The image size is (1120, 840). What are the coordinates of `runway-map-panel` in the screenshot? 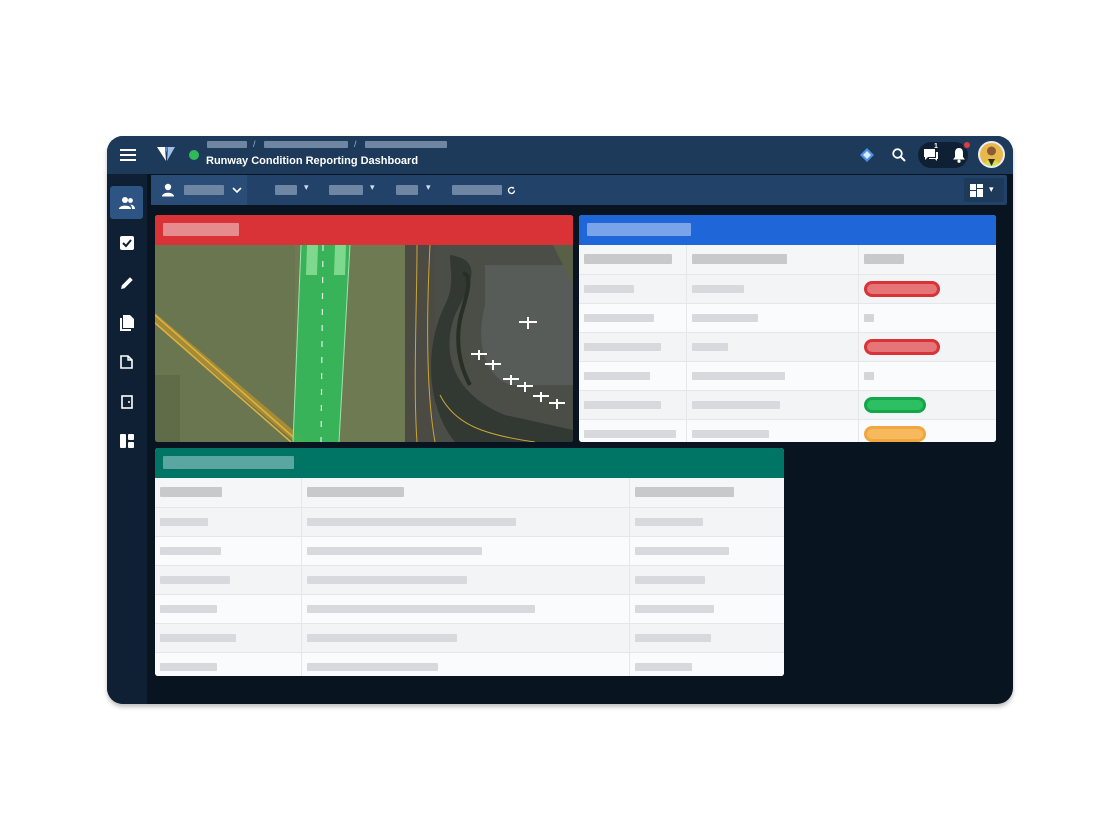 It's located at (364, 328).